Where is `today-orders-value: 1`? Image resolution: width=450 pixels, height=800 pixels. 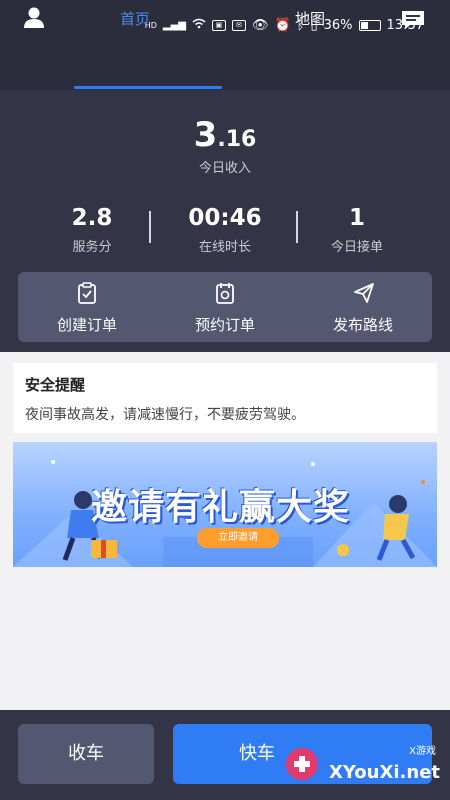
today-orders-value: 1 is located at coordinates (356, 218).